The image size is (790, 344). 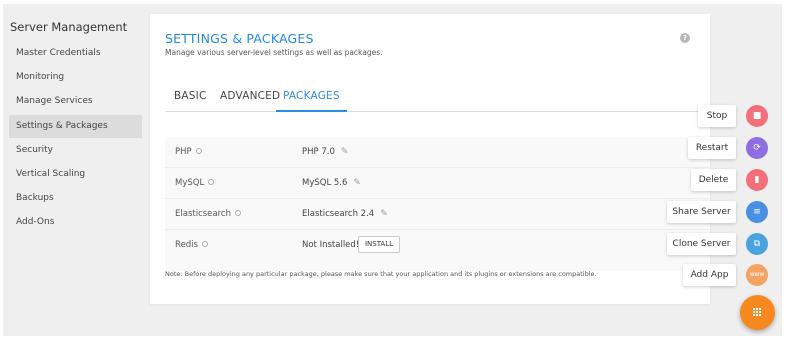 What do you see at coordinates (331, 245) in the screenshot?
I see `package-value: Not Installed!` at bounding box center [331, 245].